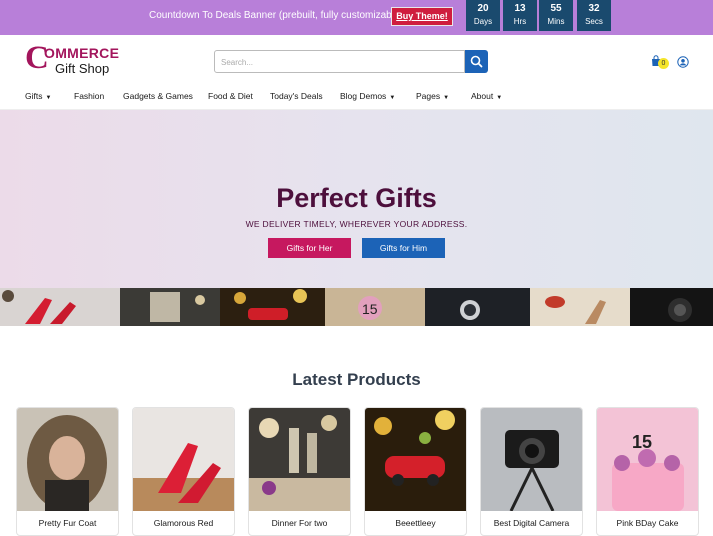 The width and height of the screenshot is (713, 536). I want to click on cart-count-badge: 0, so click(663, 63).